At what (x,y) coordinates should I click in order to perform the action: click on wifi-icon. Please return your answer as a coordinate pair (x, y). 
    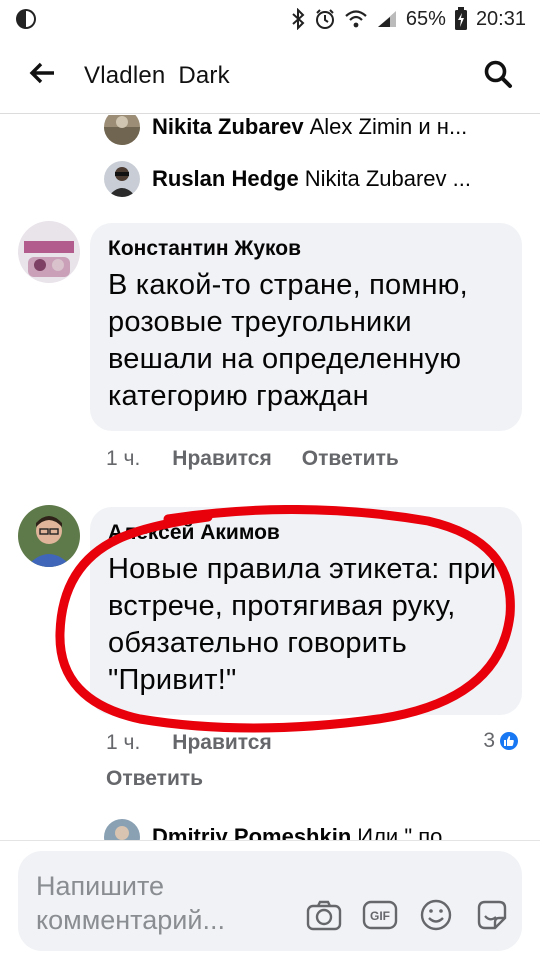
    Looking at the image, I should click on (356, 19).